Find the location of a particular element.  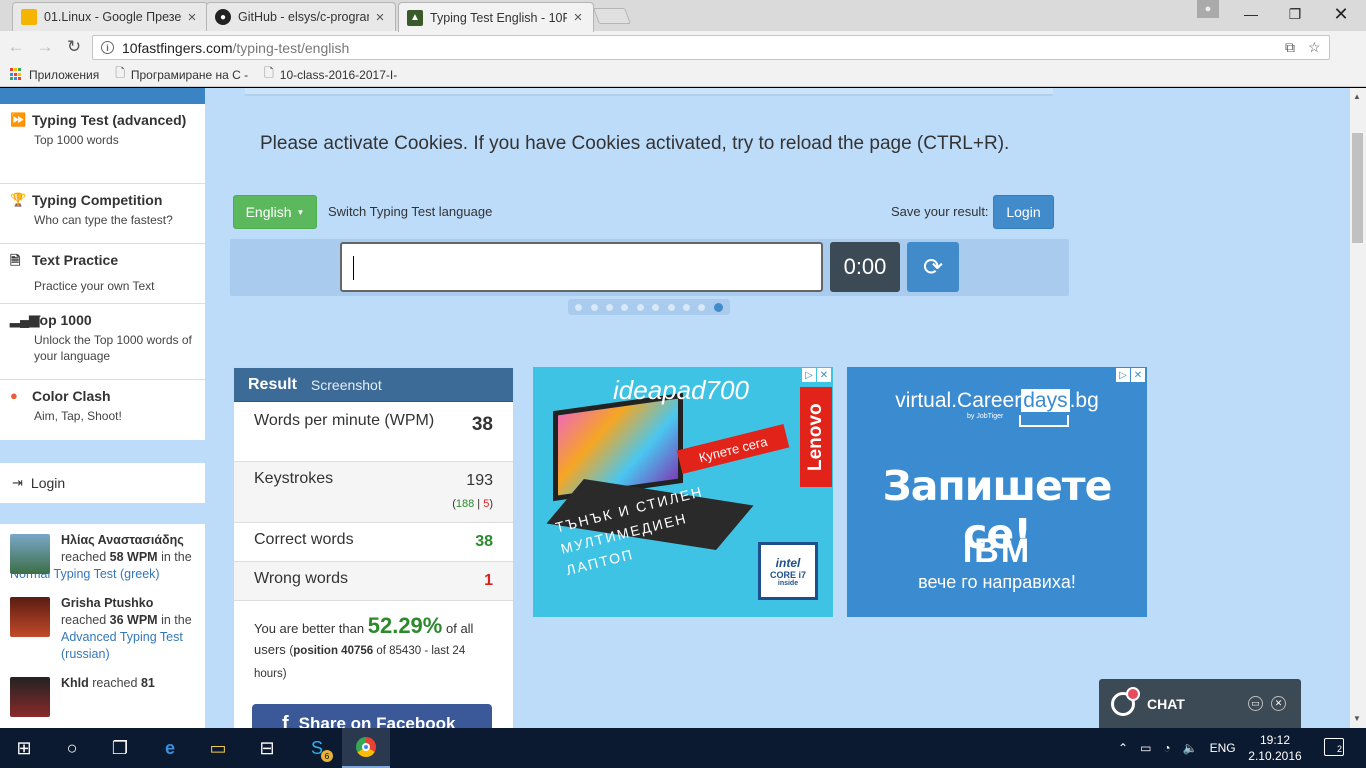

chat-minimize-icon: ▭ is located at coordinates (1255, 703).